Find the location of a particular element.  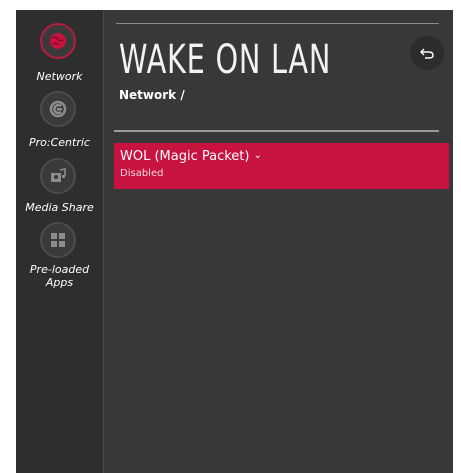

apps-grid-icon is located at coordinates (58, 240).